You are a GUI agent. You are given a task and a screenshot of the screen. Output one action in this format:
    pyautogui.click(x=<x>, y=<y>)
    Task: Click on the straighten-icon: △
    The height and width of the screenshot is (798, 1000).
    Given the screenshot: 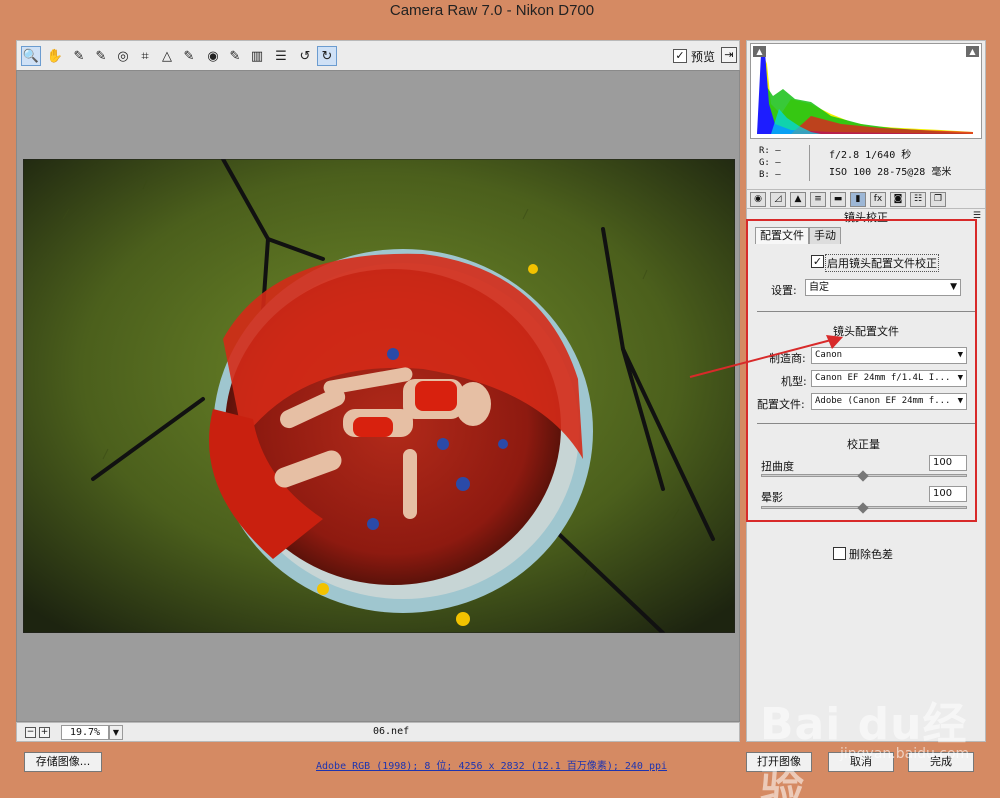 What is the action you would take?
    pyautogui.click(x=167, y=56)
    